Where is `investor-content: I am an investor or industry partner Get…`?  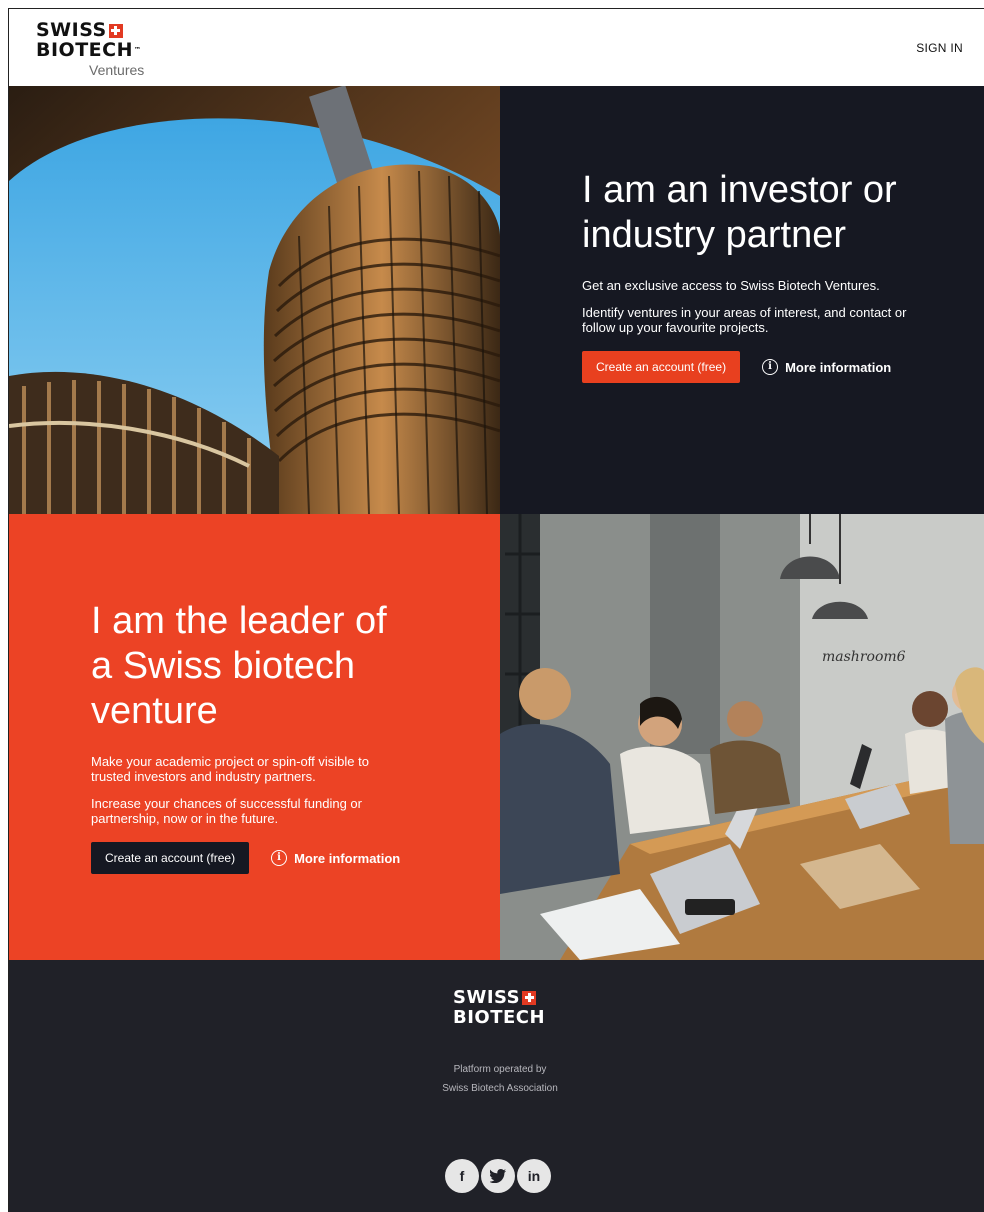
investor-content: I am an investor or industry partner Get… is located at coordinates (757, 275).